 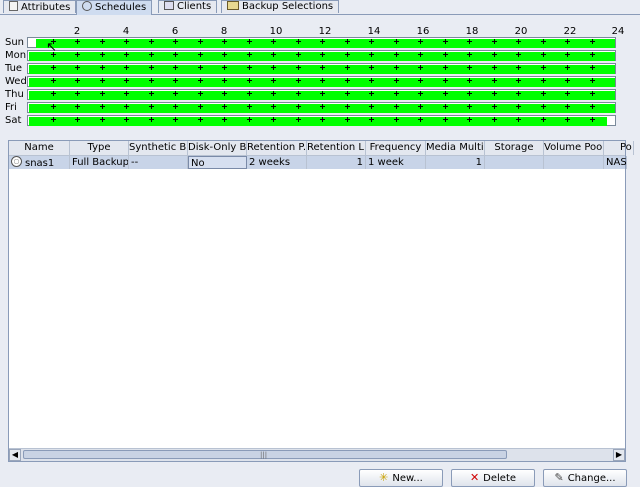 What do you see at coordinates (39, 148) in the screenshot?
I see `column-header-name: Name` at bounding box center [39, 148].